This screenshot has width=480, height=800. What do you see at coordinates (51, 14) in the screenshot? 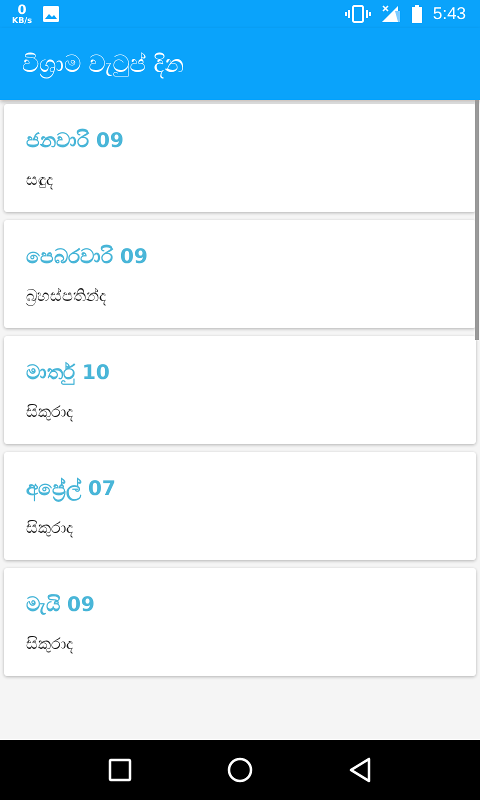
I see `image-icon` at bounding box center [51, 14].